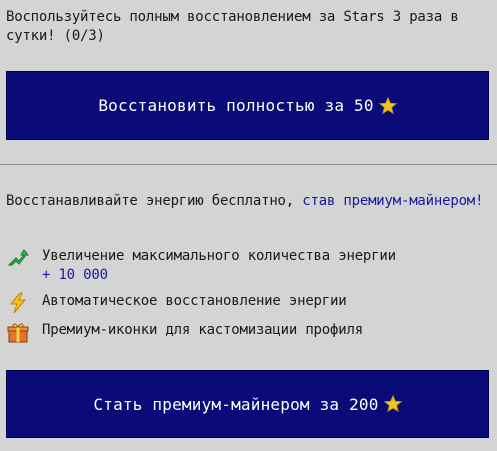 This screenshot has height=451, width=497. What do you see at coordinates (236, 404) in the screenshot?
I see `become-premium-button-label: Стать премиум-майнером за 200` at bounding box center [236, 404].